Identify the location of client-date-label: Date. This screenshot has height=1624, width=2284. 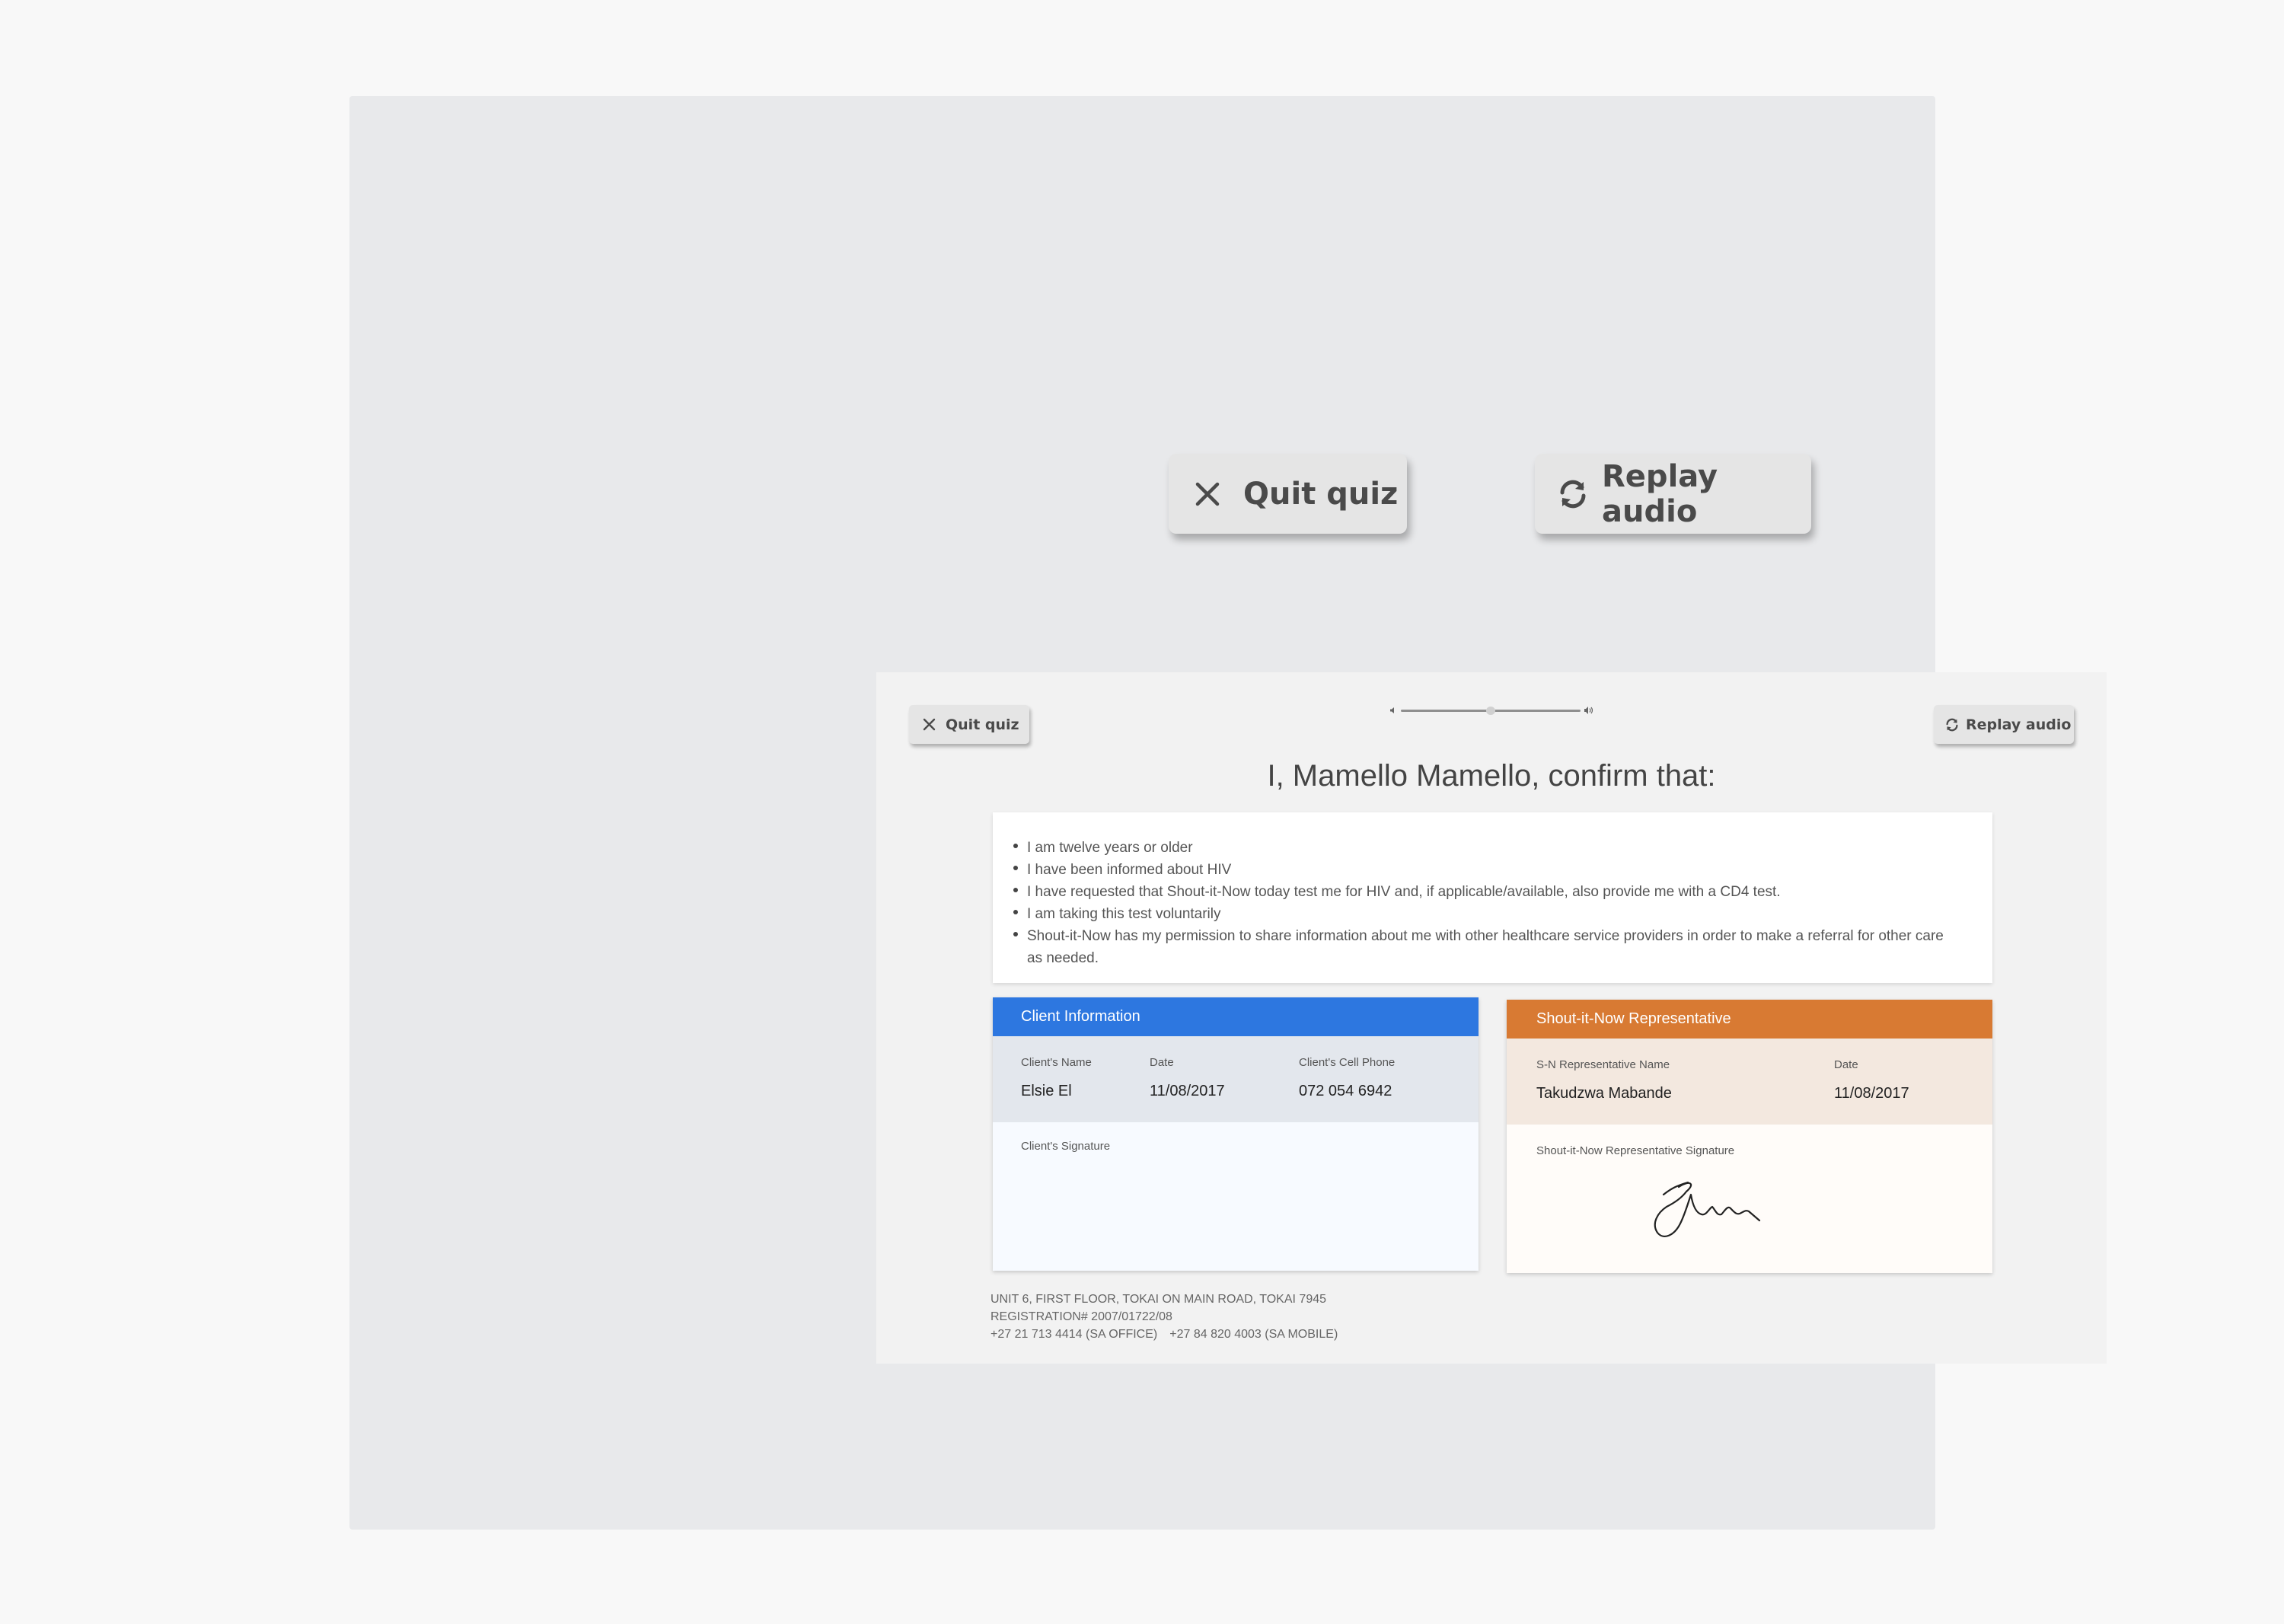
(1162, 1062).